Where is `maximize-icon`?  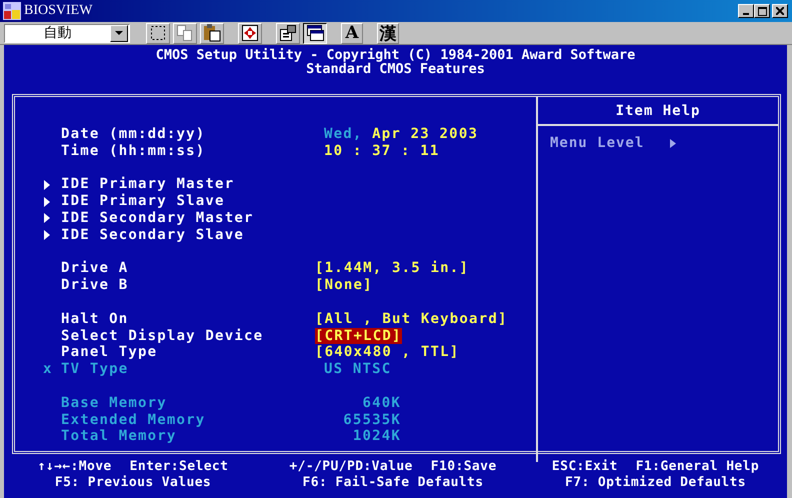
maximize-icon is located at coordinates (762, 11).